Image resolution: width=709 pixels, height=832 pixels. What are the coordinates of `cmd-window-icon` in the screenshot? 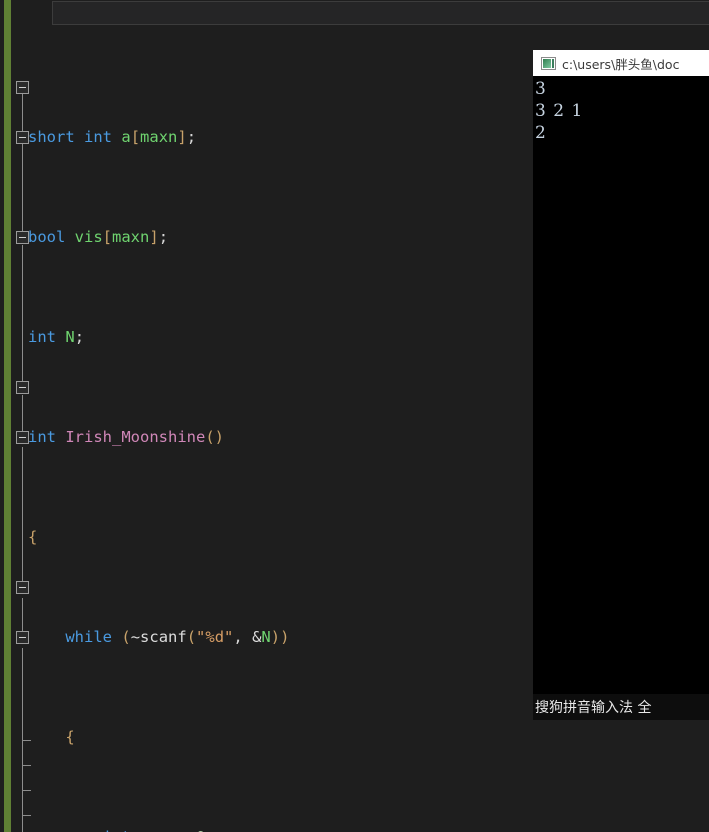 It's located at (548, 63).